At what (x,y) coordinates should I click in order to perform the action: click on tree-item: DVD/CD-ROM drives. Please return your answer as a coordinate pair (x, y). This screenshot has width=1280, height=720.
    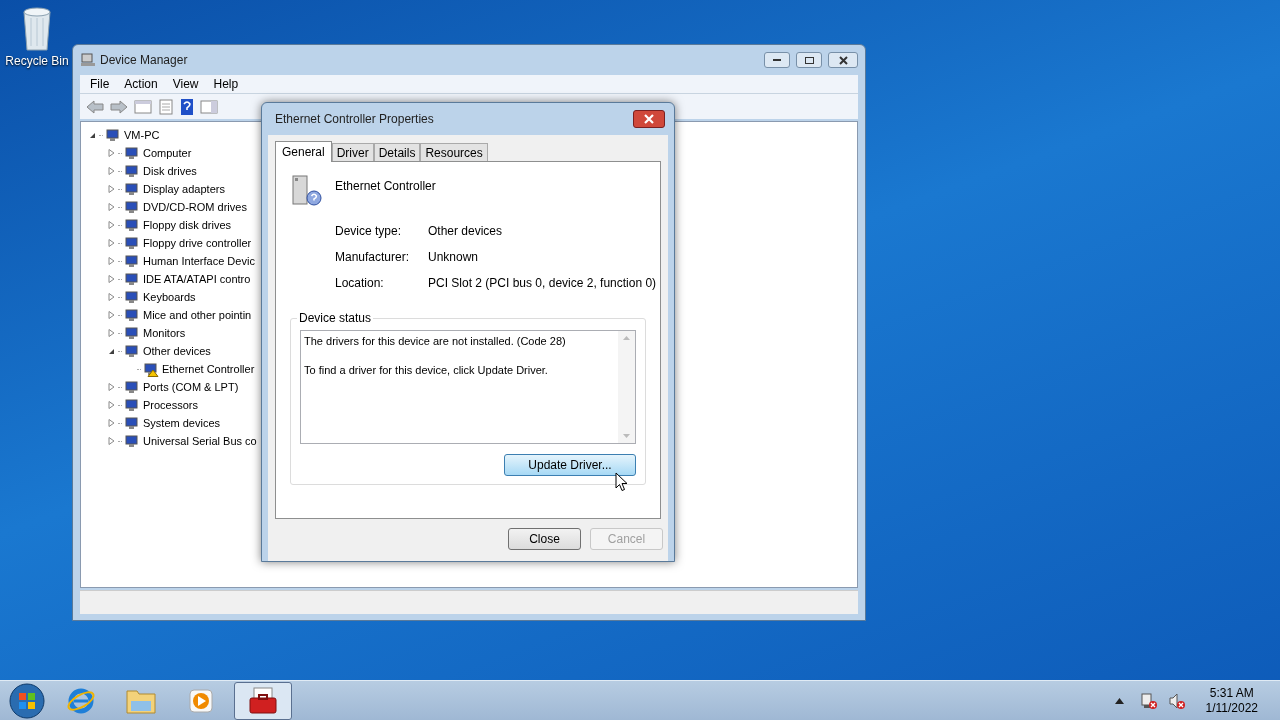
    Looking at the image, I should click on (195, 207).